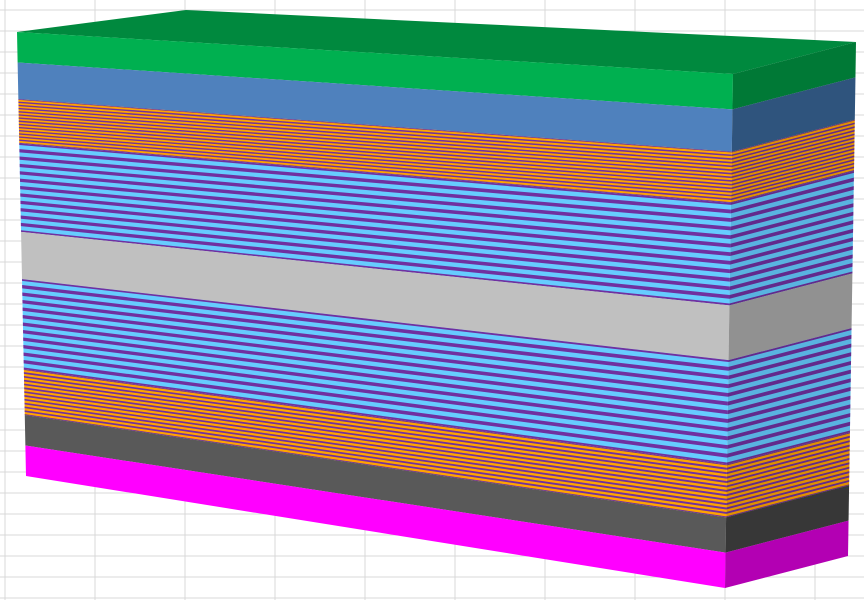  Describe the element at coordinates (790, 315) in the screenshot. I see `block-side-shade` at that location.